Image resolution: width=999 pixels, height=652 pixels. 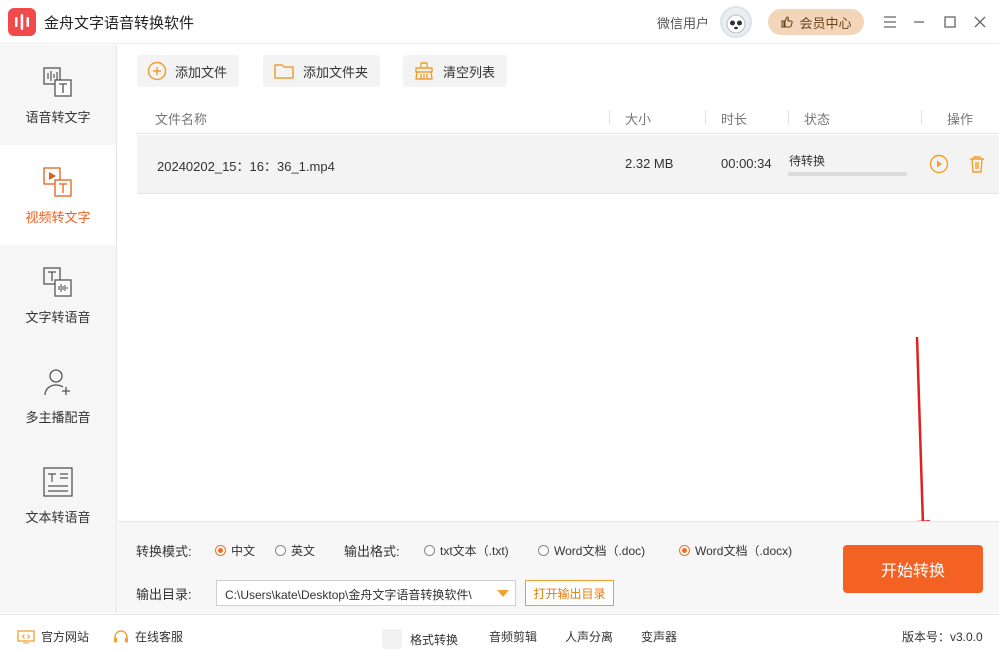 I want to click on file-status: 待转换, so click(x=807, y=161).